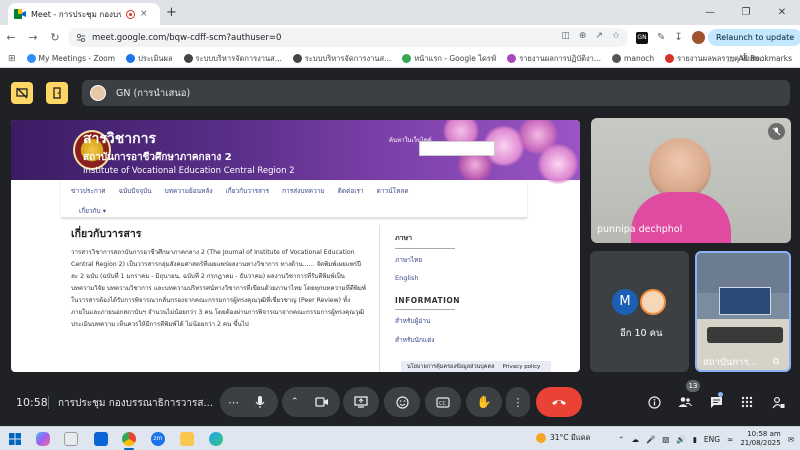  What do you see at coordinates (260, 402) in the screenshot?
I see `microphone-icon` at bounding box center [260, 402].